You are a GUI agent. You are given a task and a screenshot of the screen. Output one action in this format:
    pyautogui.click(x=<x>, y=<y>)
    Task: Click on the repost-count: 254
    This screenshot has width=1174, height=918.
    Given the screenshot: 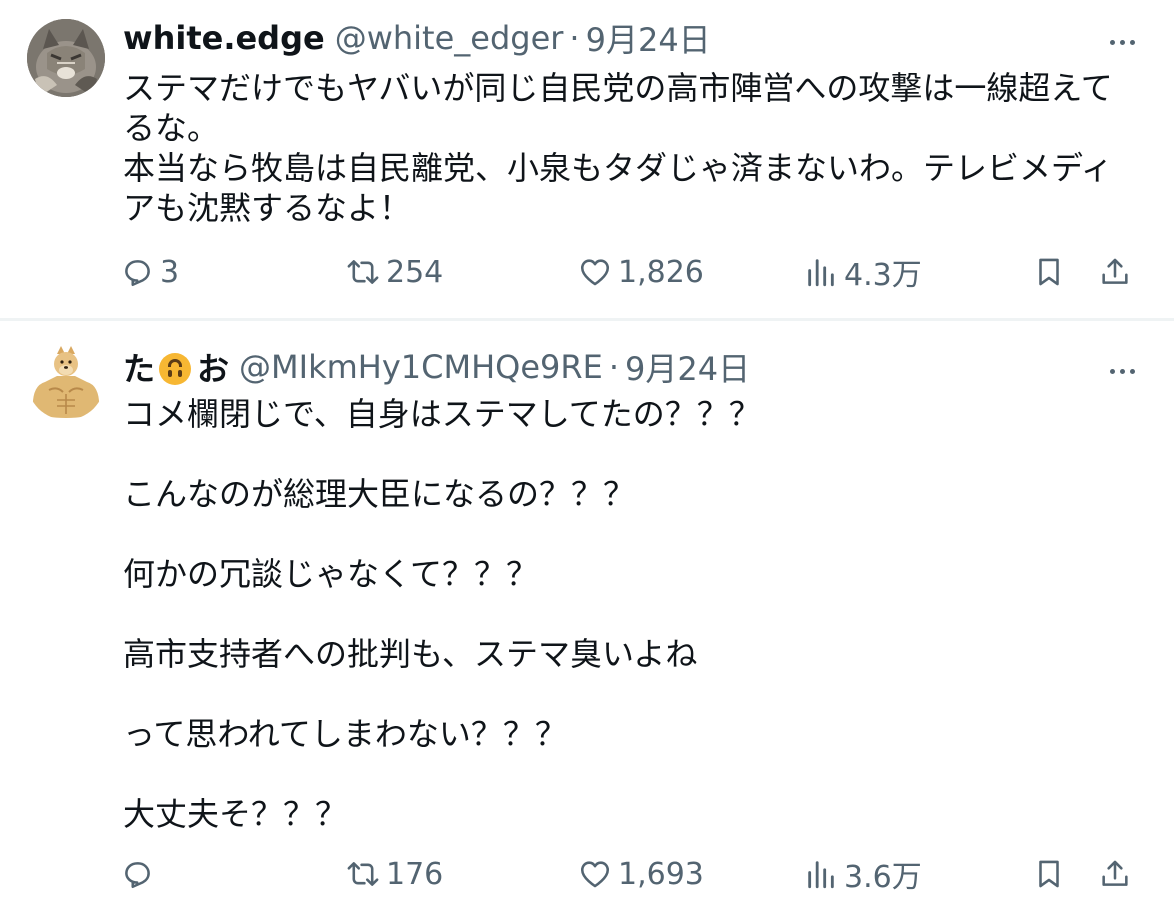 What is the action you would take?
    pyautogui.click(x=415, y=272)
    